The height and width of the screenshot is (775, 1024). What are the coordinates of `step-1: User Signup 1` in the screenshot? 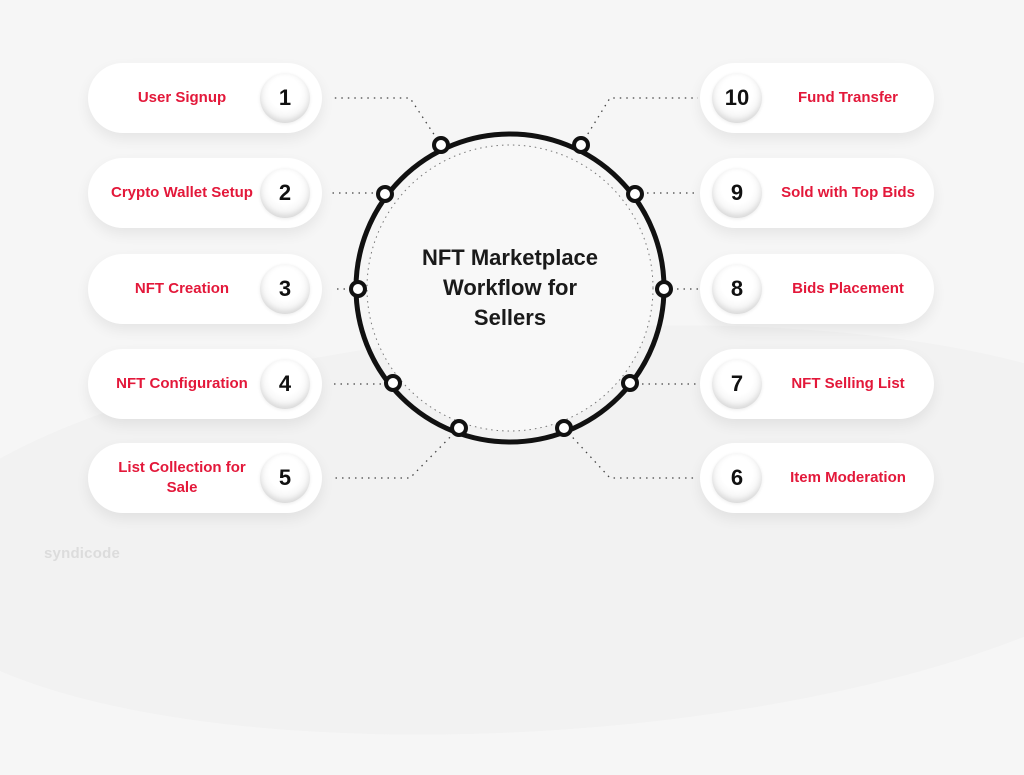 It's located at (205, 98).